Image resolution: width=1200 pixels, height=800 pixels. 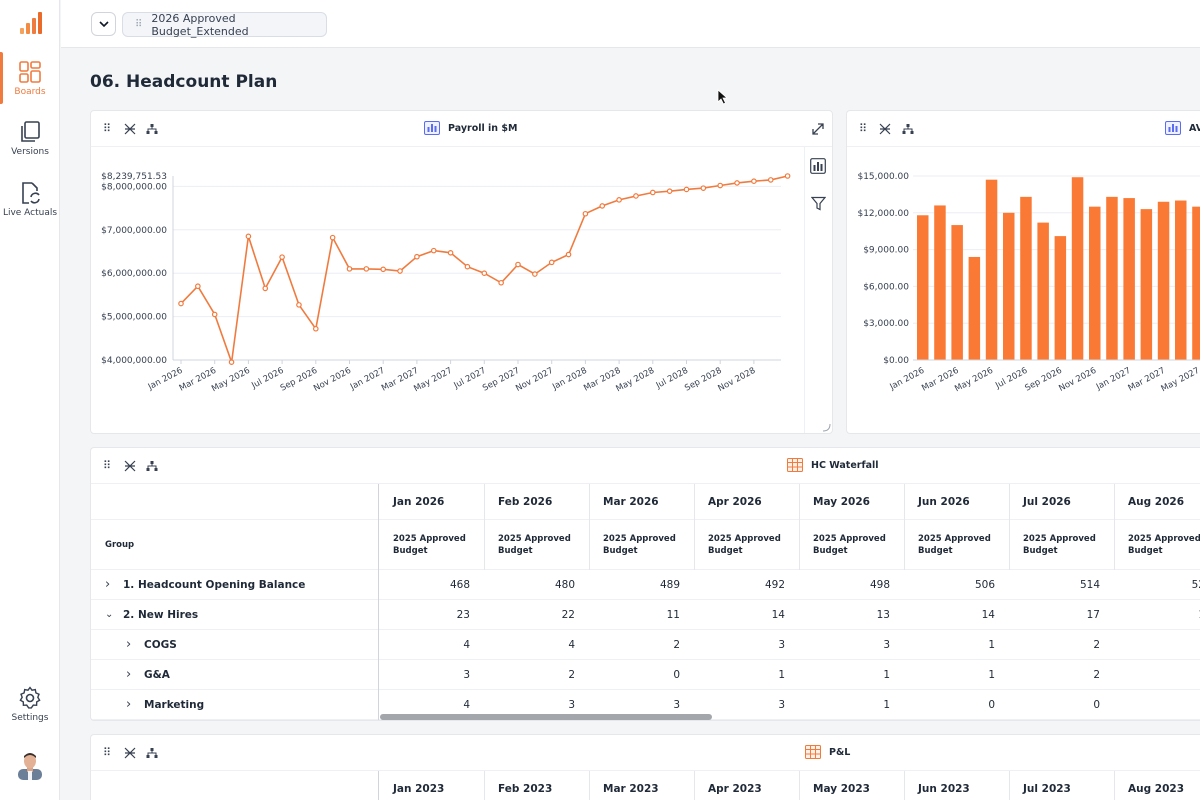 What do you see at coordinates (818, 166) in the screenshot?
I see `chart-type-icon` at bounding box center [818, 166].